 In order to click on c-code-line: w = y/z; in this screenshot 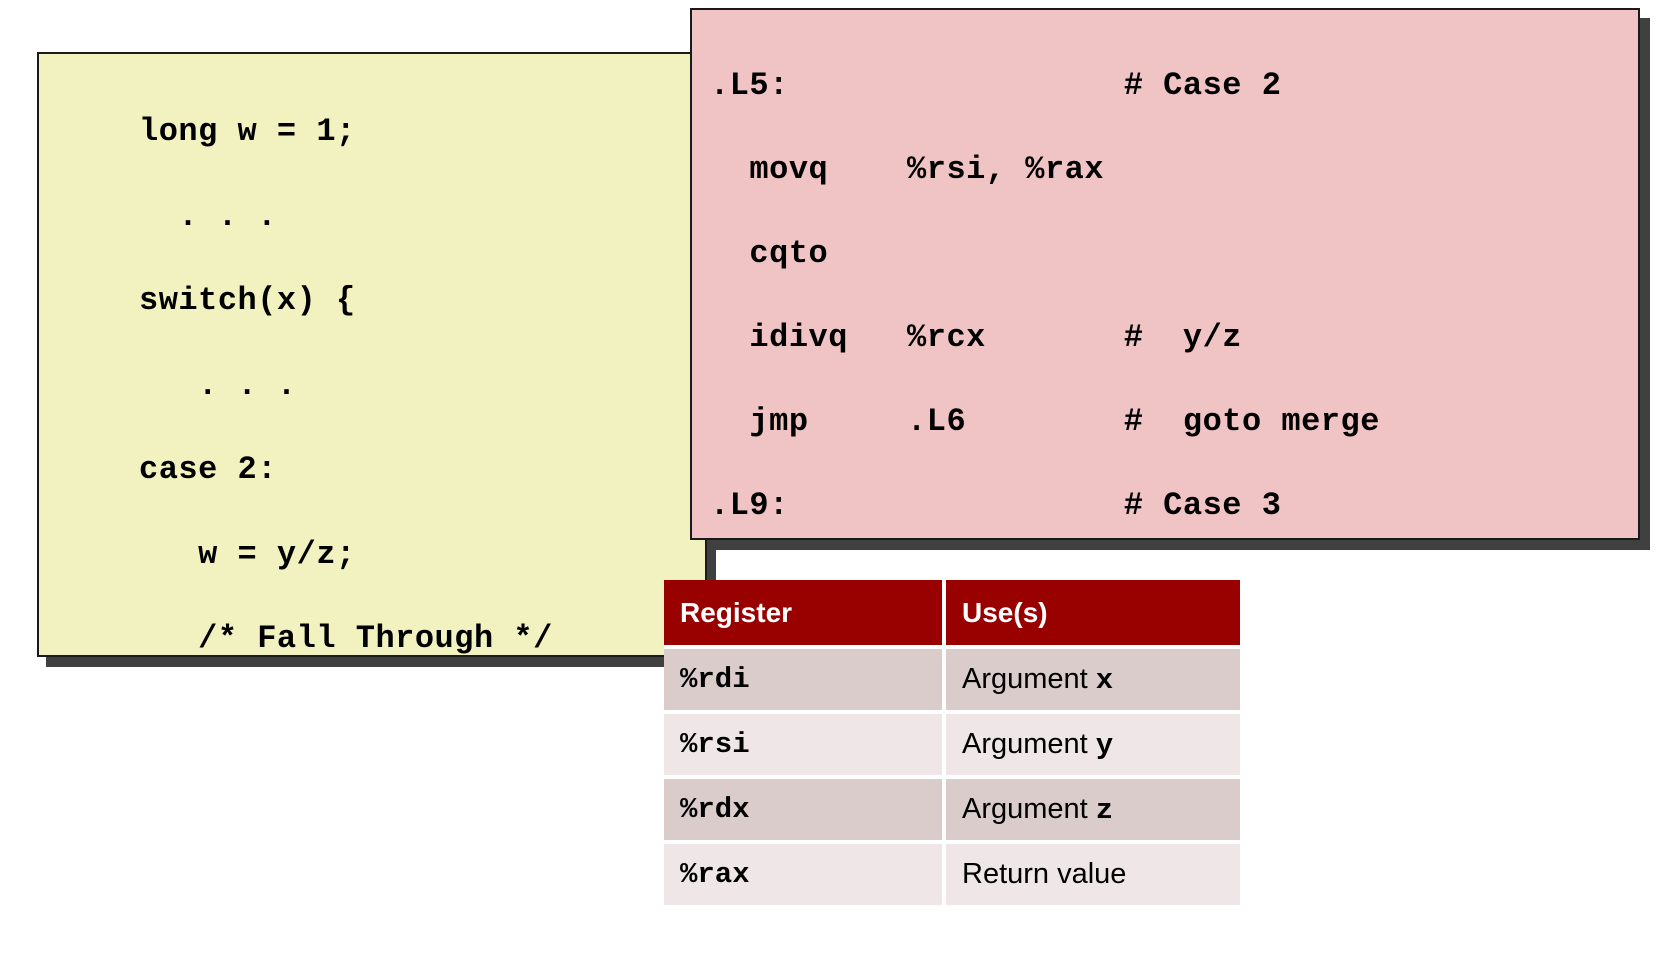, I will do `click(247, 554)`.